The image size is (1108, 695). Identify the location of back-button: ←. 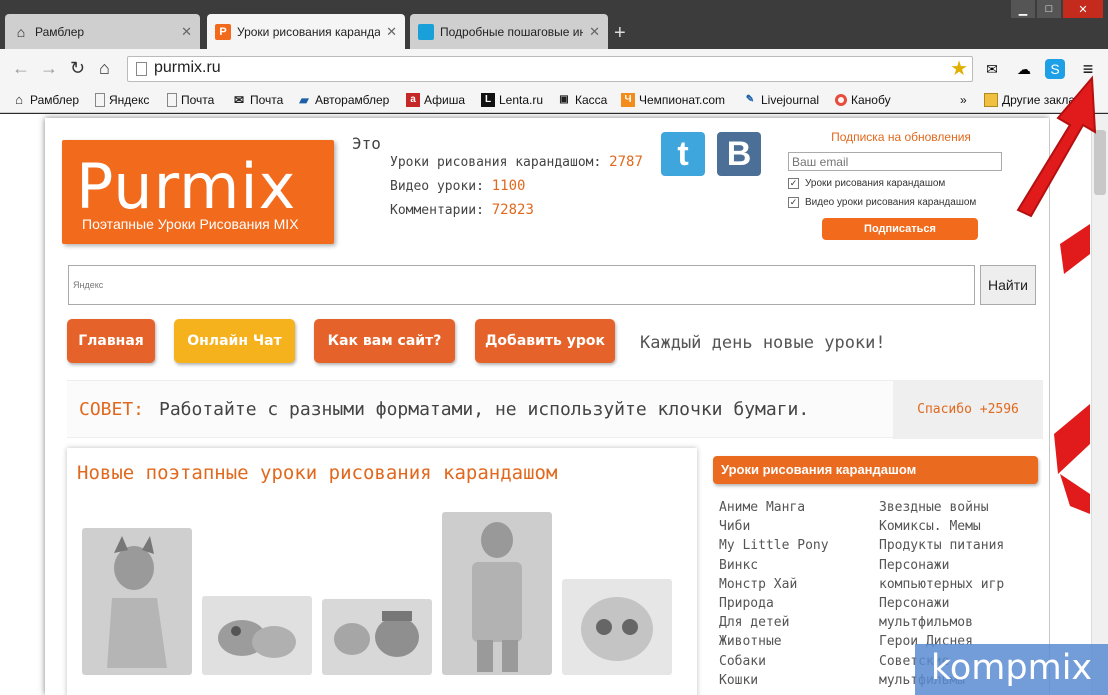
(21, 68).